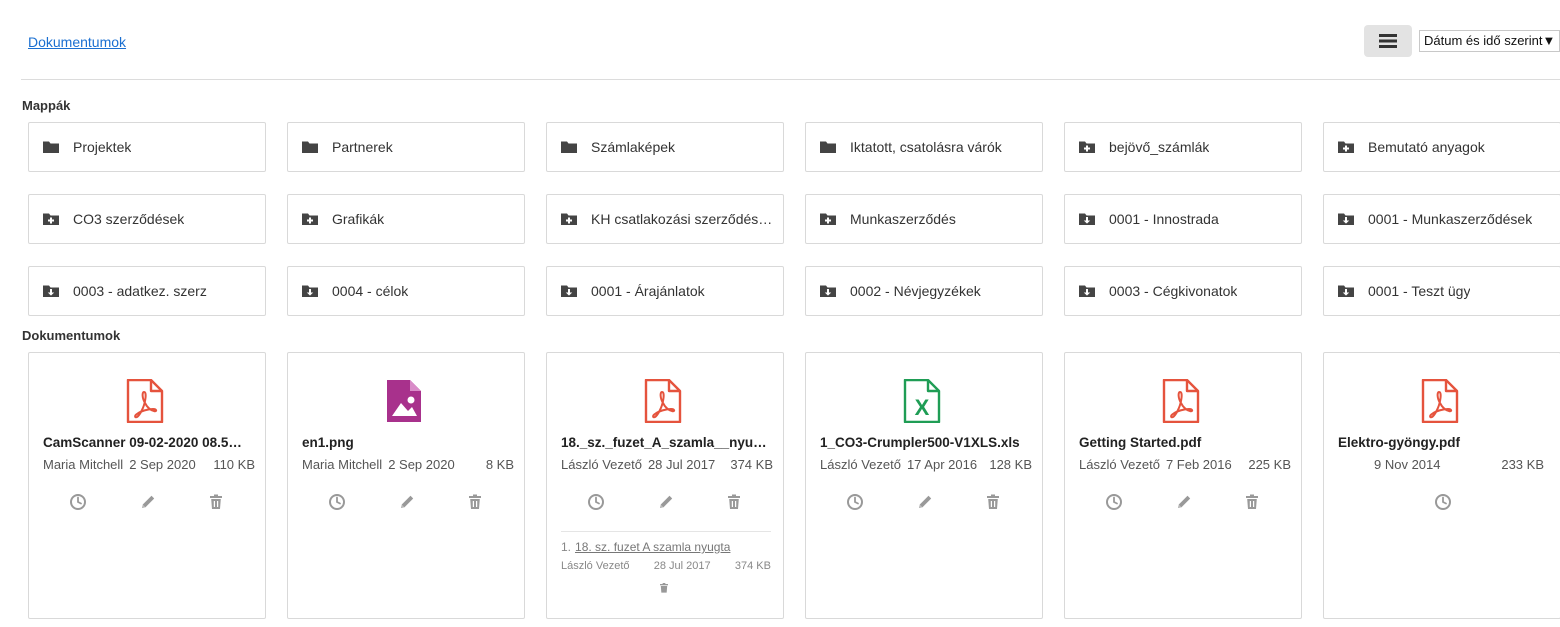 This screenshot has width=1560, height=627. What do you see at coordinates (652, 547) in the screenshot?
I see `version-link: 18. sz. fuzet A szamla nyugta` at bounding box center [652, 547].